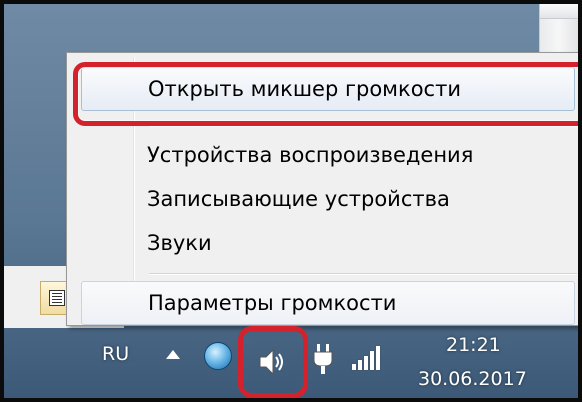  Describe the element at coordinates (325, 94) in the screenshot. I see `highlight-frame-mixer` at that location.